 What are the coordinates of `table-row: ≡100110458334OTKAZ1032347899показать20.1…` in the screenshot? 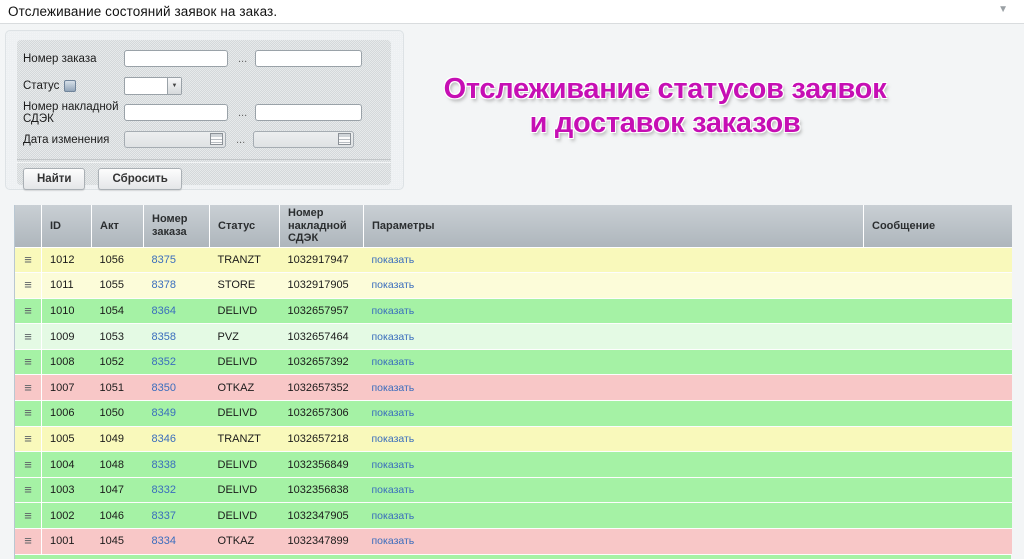 It's located at (513, 541).